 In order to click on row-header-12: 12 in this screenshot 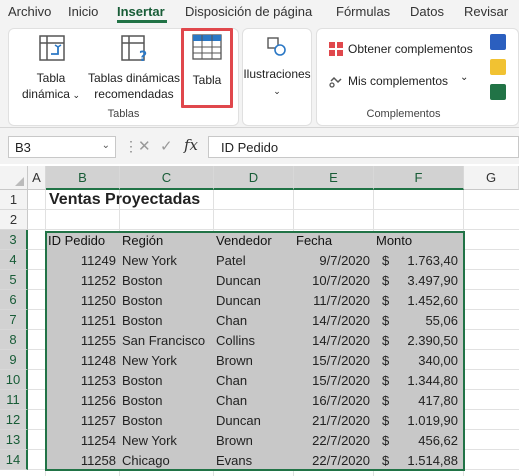, I will do `click(14, 420)`.